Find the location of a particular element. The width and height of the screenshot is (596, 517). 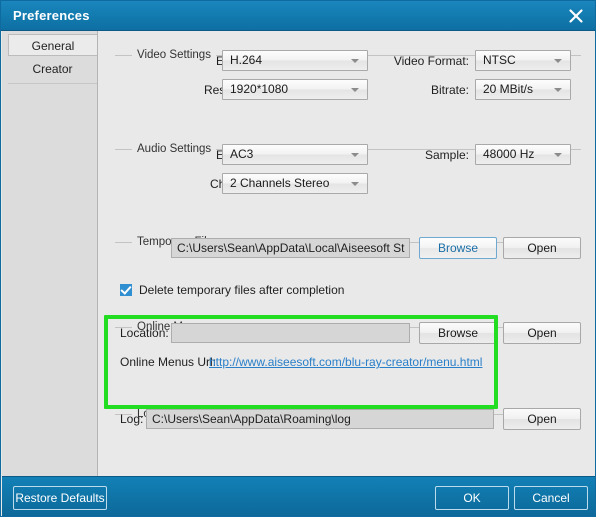

combo-video-encoder: H.264 is located at coordinates (295, 60).